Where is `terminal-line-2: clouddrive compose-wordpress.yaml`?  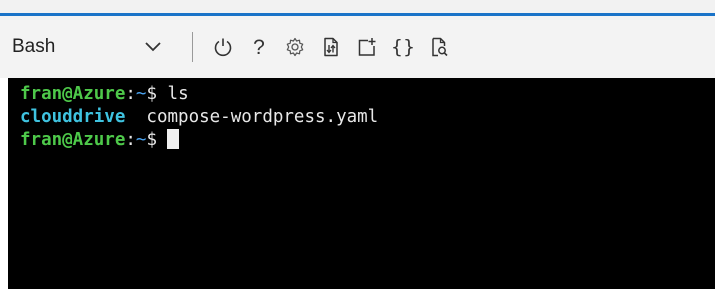
terminal-line-2: clouddrive compose-wordpress.yaml is located at coordinates (367, 117).